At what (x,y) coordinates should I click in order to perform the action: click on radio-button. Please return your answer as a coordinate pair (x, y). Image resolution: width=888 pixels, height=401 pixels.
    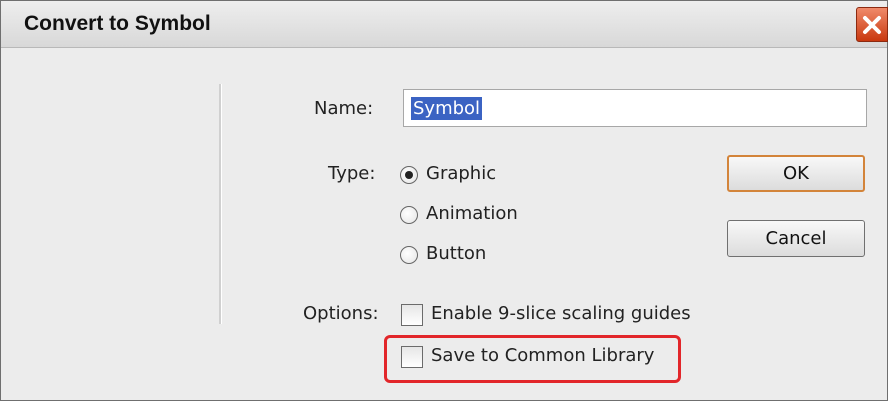
    Looking at the image, I should click on (409, 255).